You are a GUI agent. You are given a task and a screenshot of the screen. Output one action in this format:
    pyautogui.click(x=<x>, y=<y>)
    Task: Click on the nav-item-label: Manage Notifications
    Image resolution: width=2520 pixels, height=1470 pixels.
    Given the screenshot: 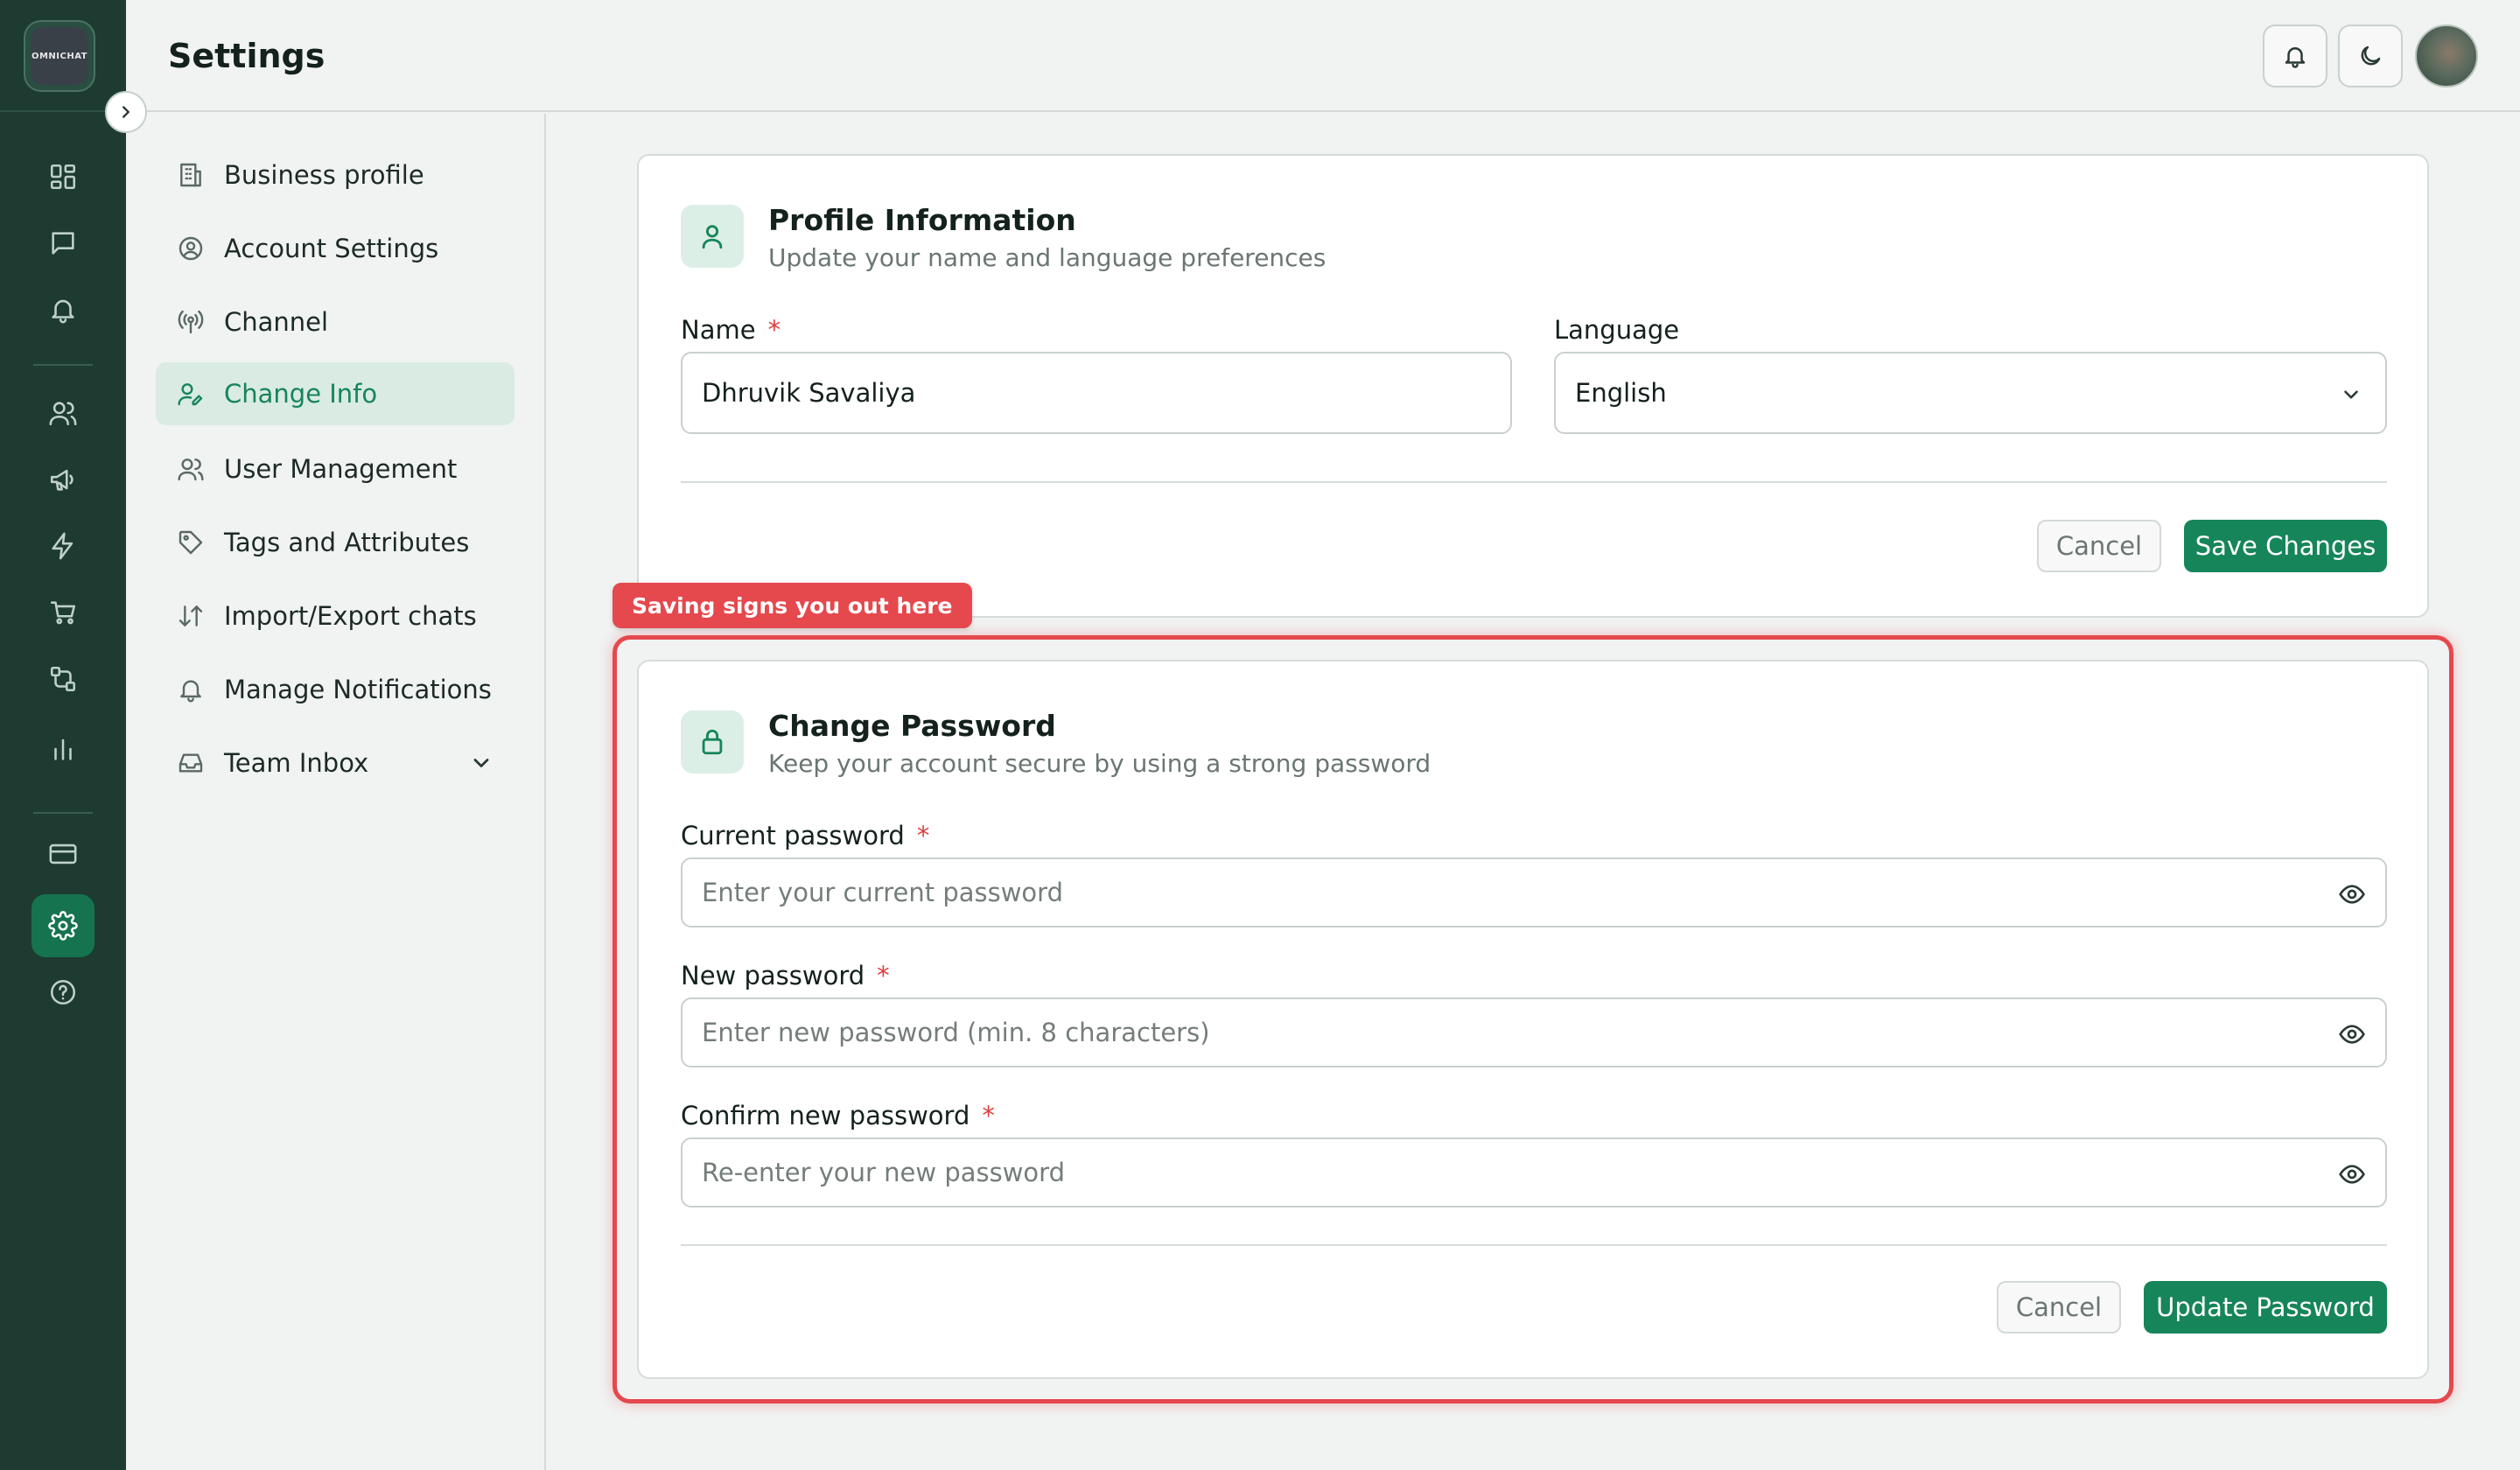 What is the action you would take?
    pyautogui.click(x=358, y=689)
    